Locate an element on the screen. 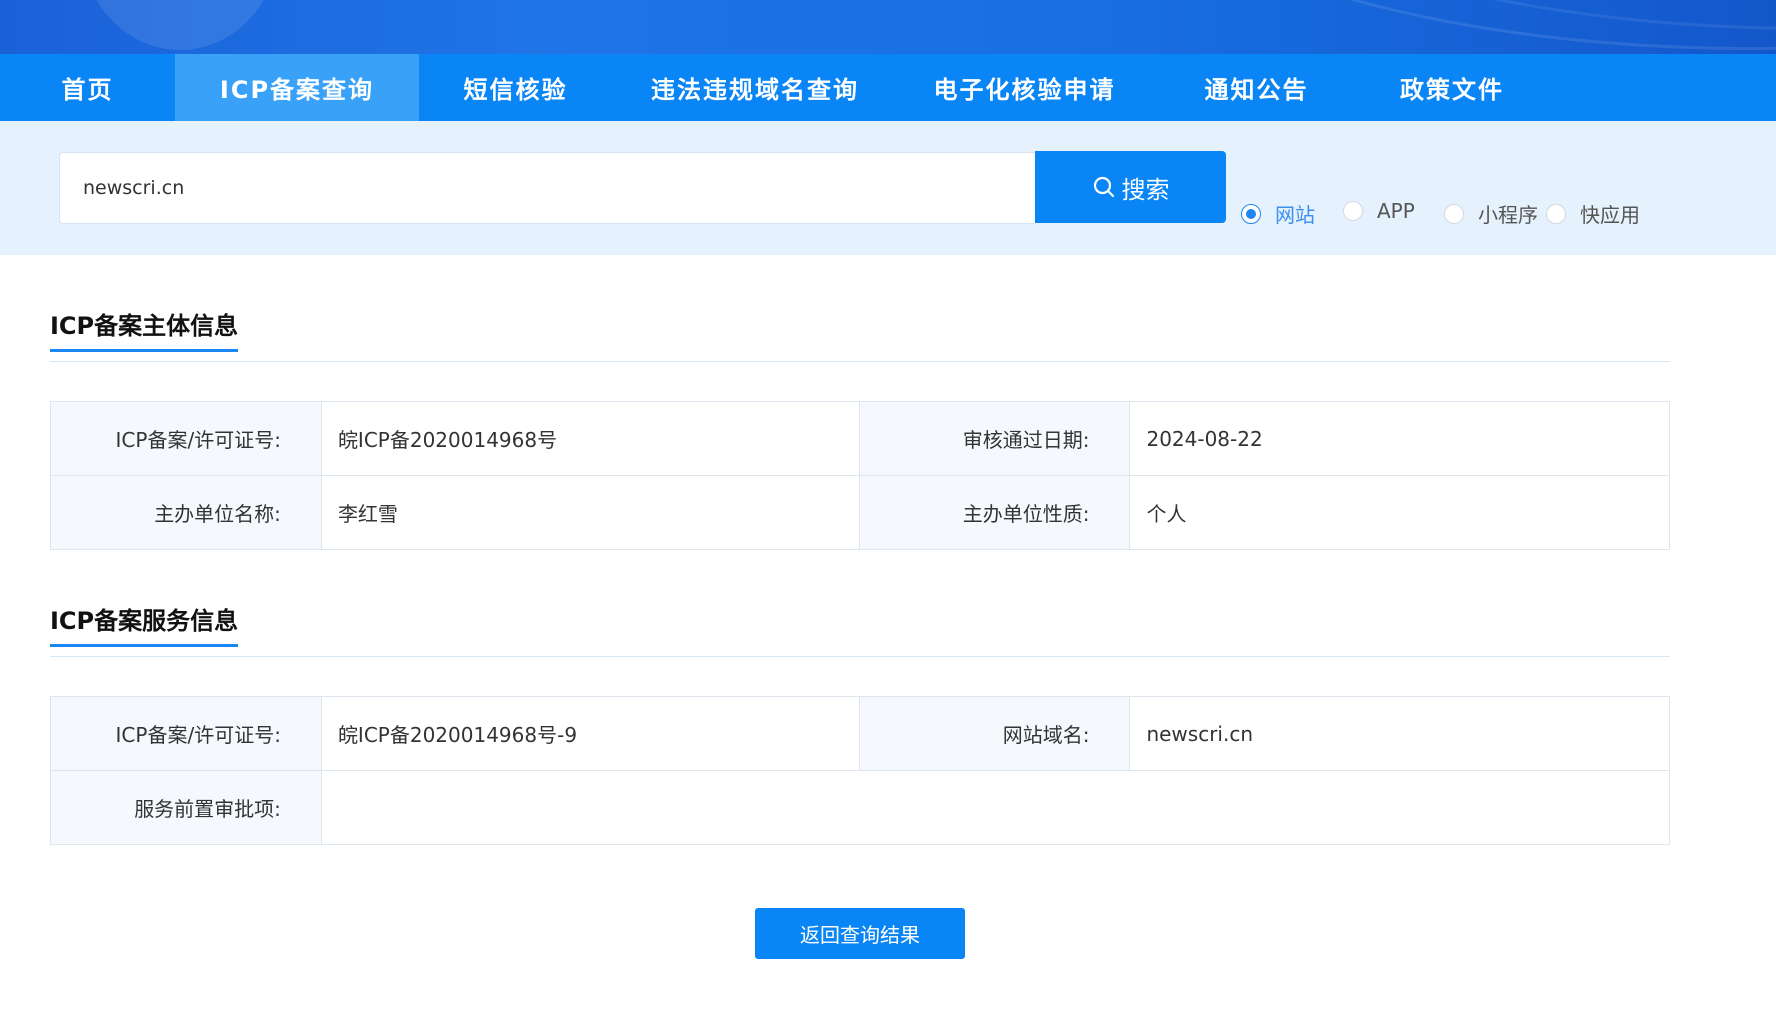  radio-label: 网站 is located at coordinates (1295, 215).